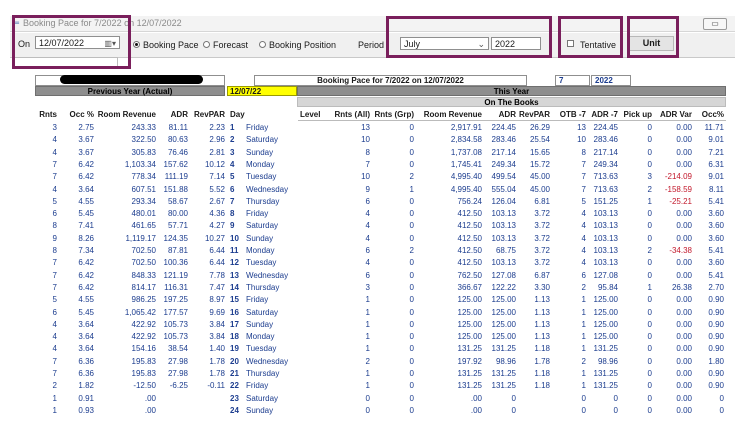 Image resolution: width=752 pixels, height=423 pixels. Describe the element at coordinates (86, 410) in the screenshot. I see `py-occ-cell: 0.93` at that location.